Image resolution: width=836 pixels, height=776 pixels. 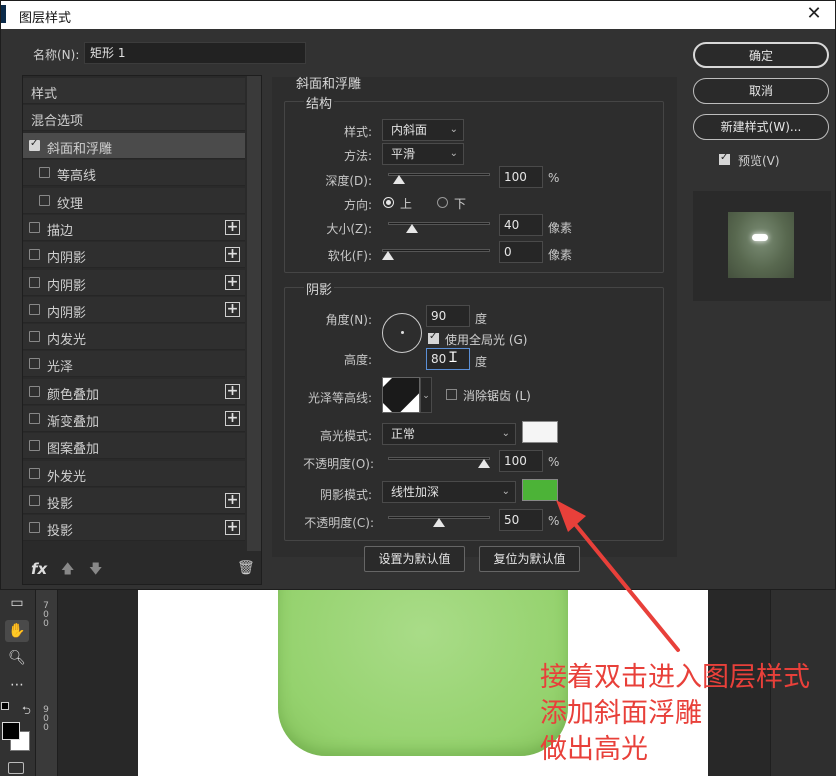 What do you see at coordinates (761, 245) in the screenshot?
I see `style-preview-thumbnail` at bounding box center [761, 245].